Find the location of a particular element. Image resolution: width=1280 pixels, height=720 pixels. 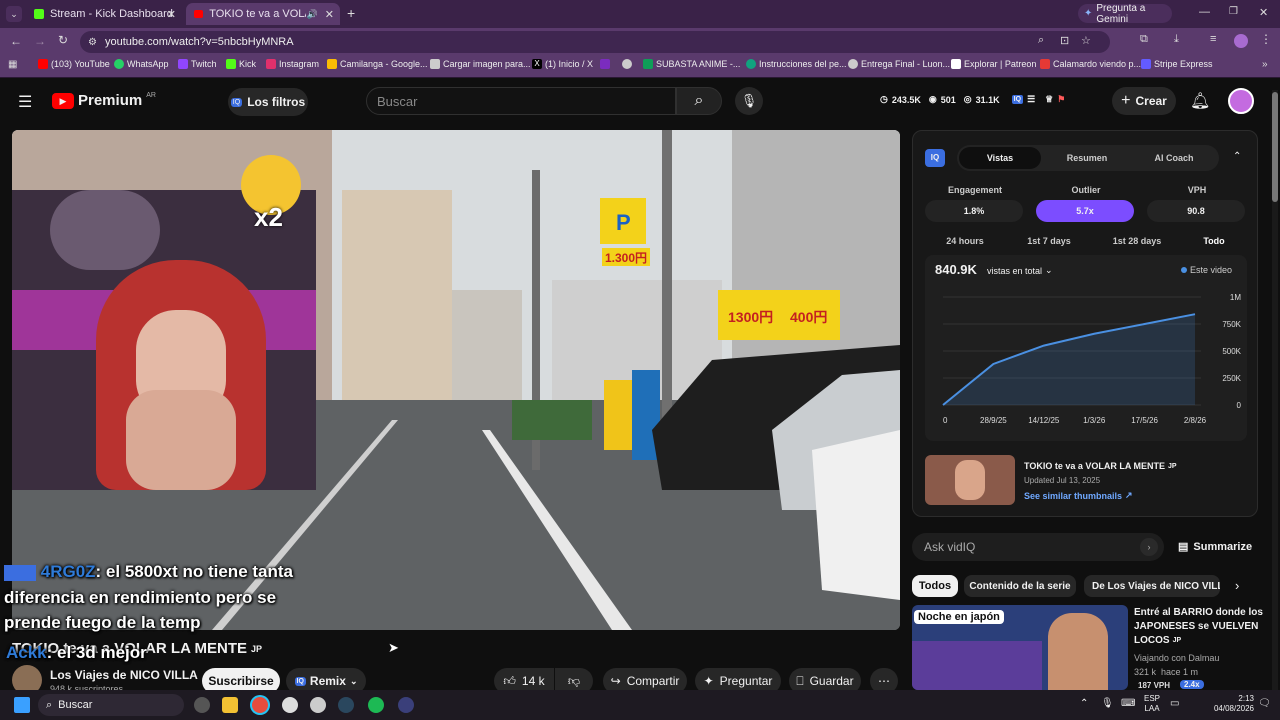

minimize-icon: — is located at coordinates (1204, 12).